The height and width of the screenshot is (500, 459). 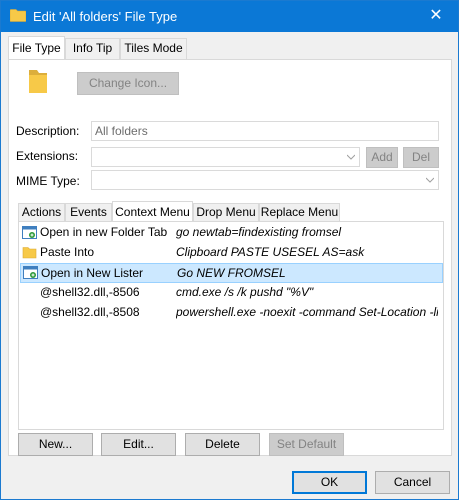 What do you see at coordinates (48, 181) in the screenshot?
I see `mime-type-label: MIME Type:` at bounding box center [48, 181].